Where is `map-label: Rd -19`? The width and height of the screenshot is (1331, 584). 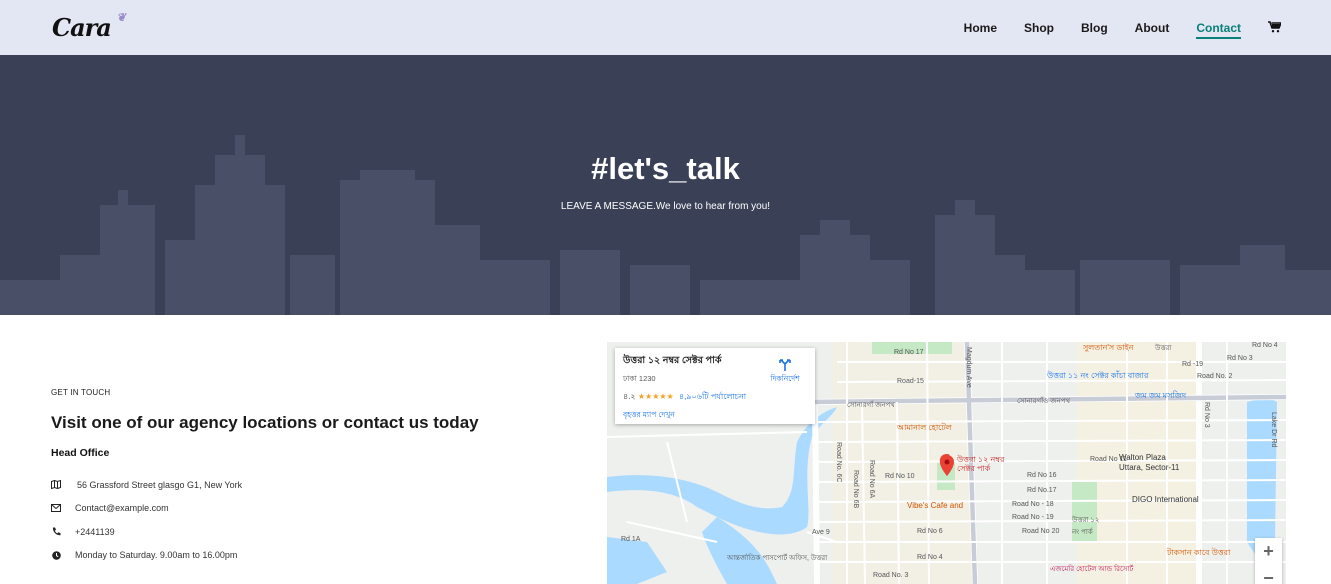 map-label: Rd -19 is located at coordinates (1193, 364).